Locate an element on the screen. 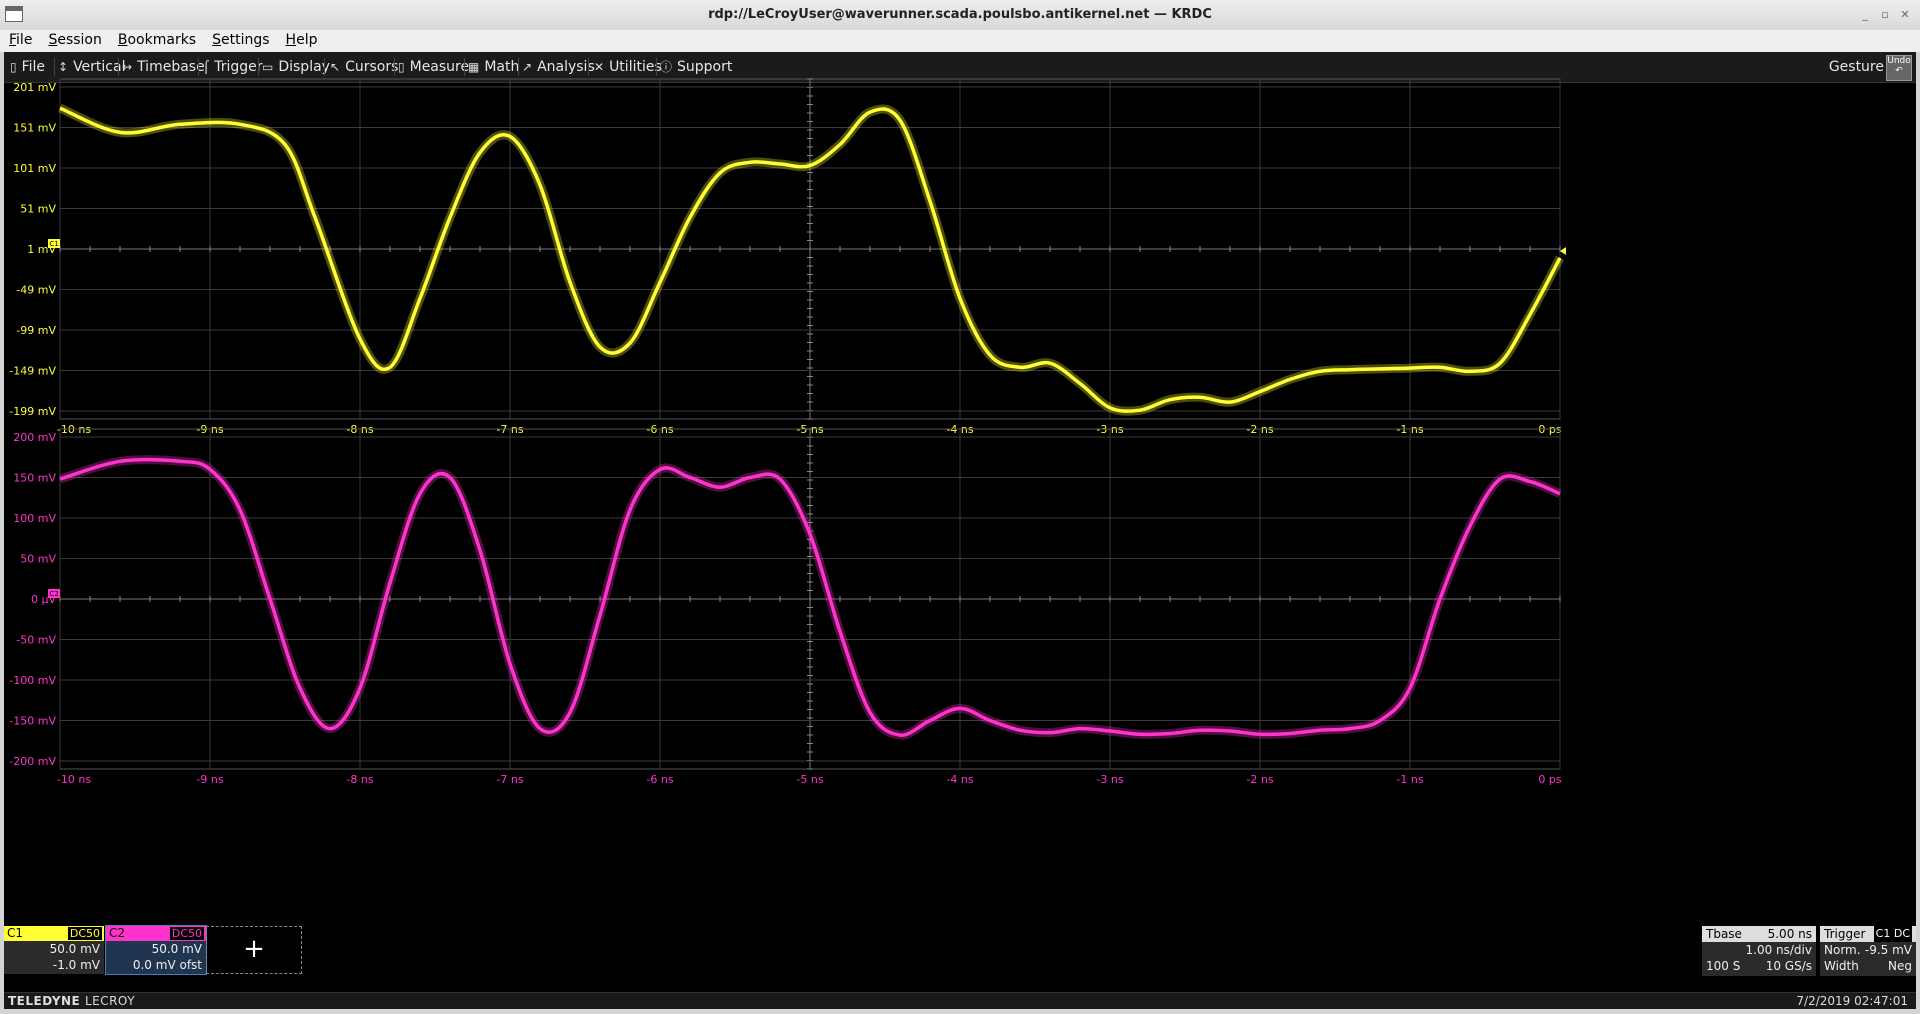  y-tick-label: 201 mV is located at coordinates (34, 87).